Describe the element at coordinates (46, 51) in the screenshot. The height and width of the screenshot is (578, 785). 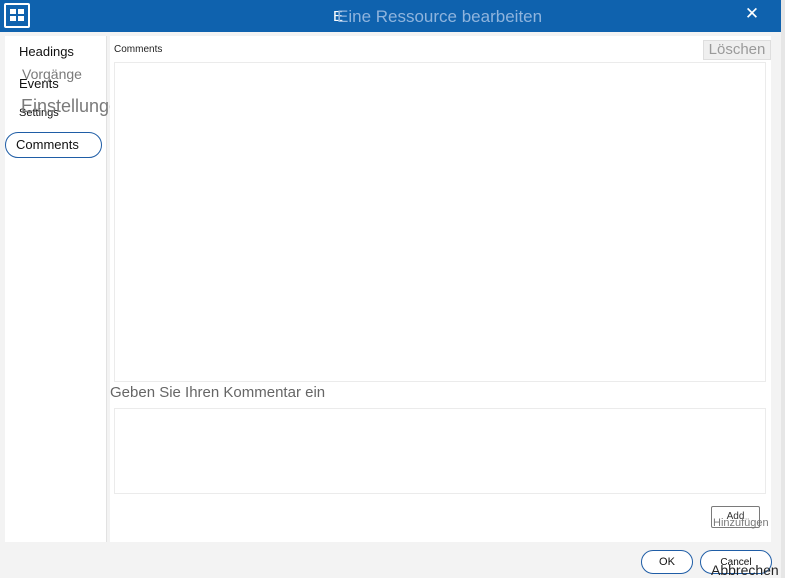
I see `sidebar-item-headings: Headings` at that location.